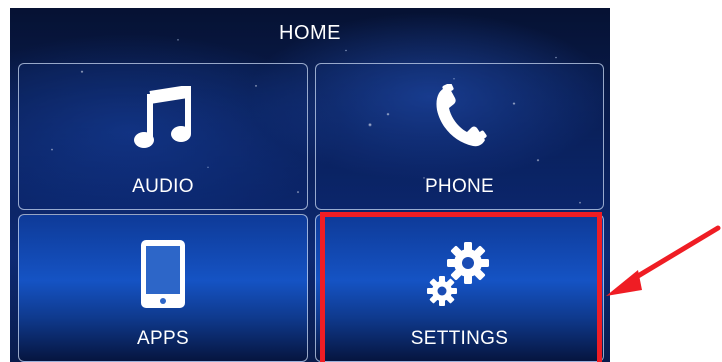  I want to click on phone-icon, so click(461, 115).